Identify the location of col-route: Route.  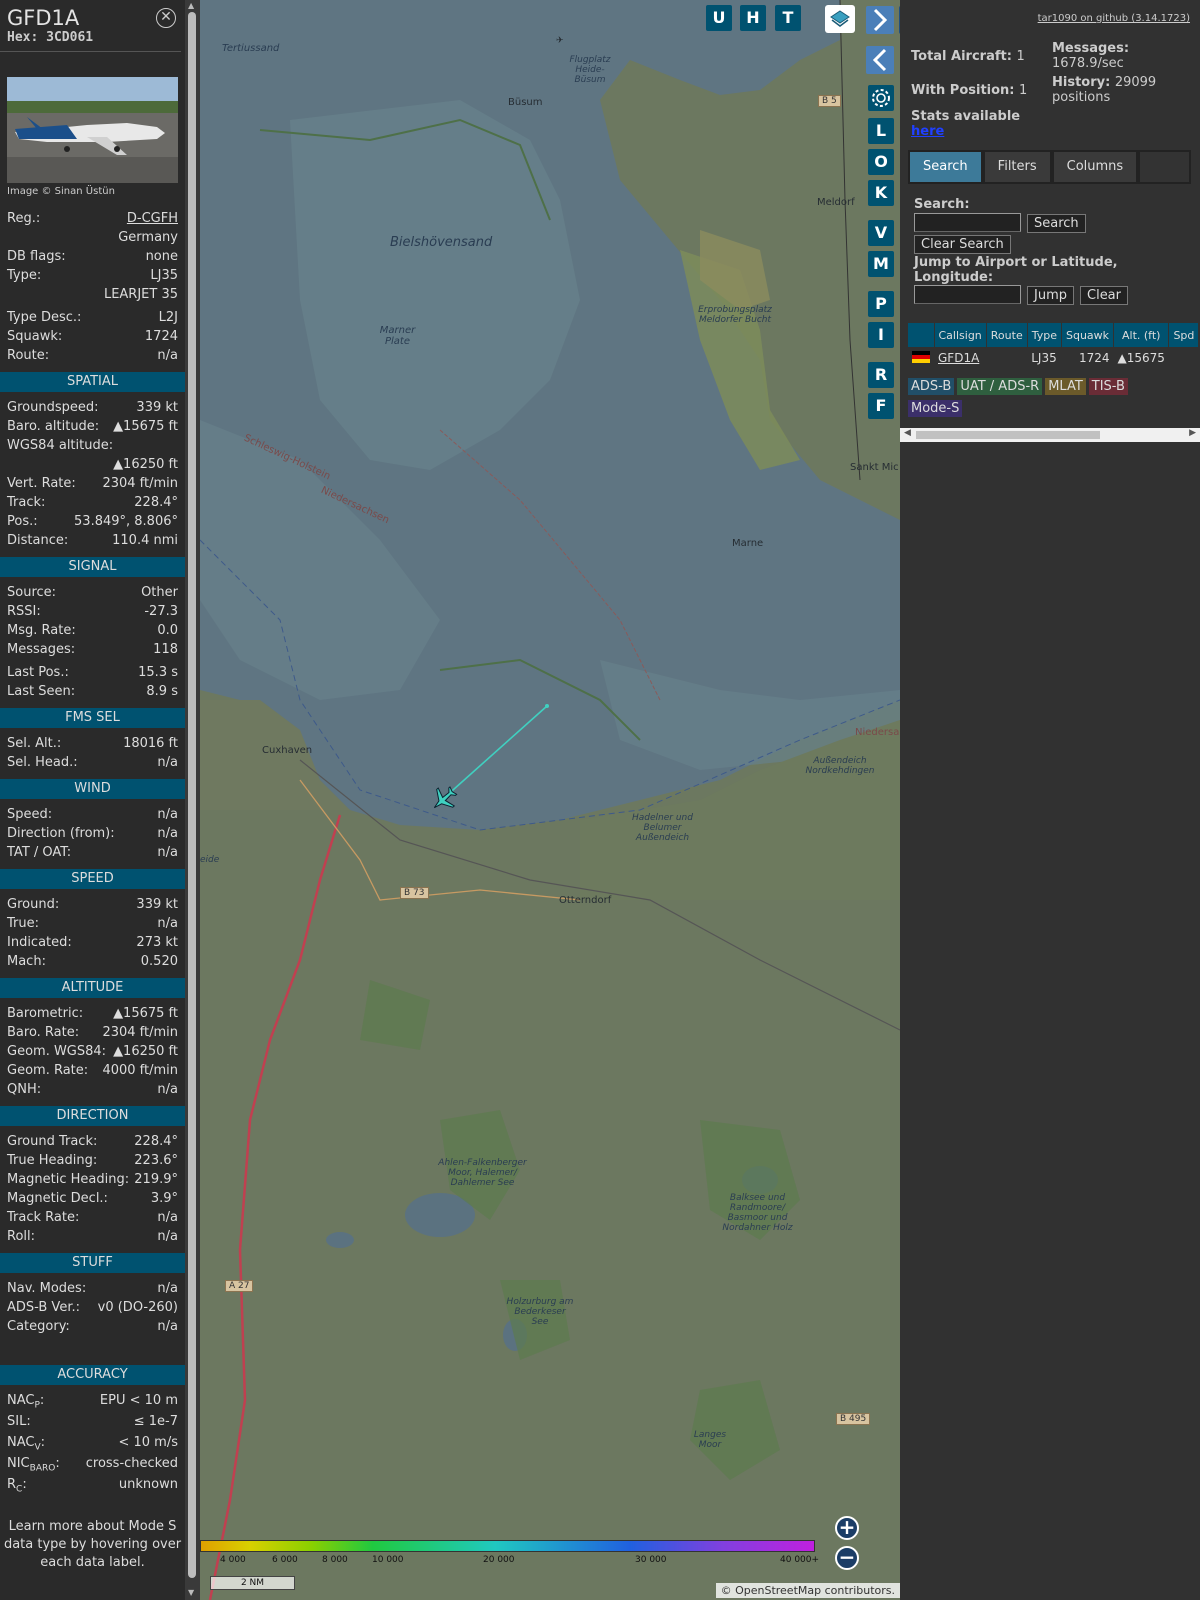
(1007, 335).